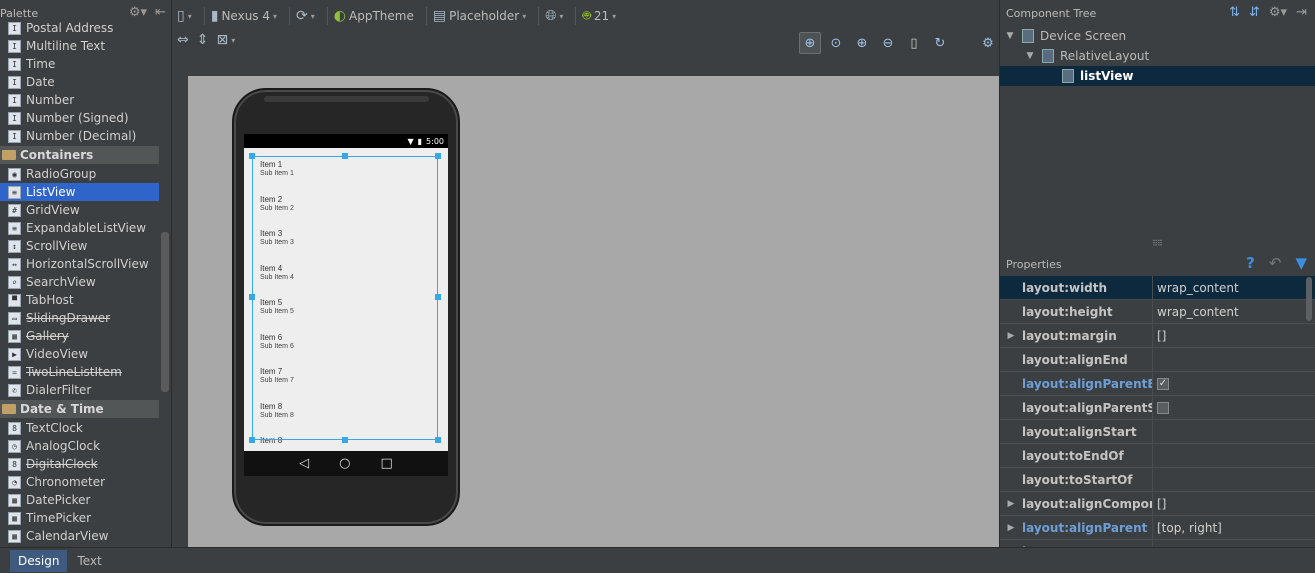  Describe the element at coordinates (1250, 263) in the screenshot. I see `help-icon: ?` at that location.